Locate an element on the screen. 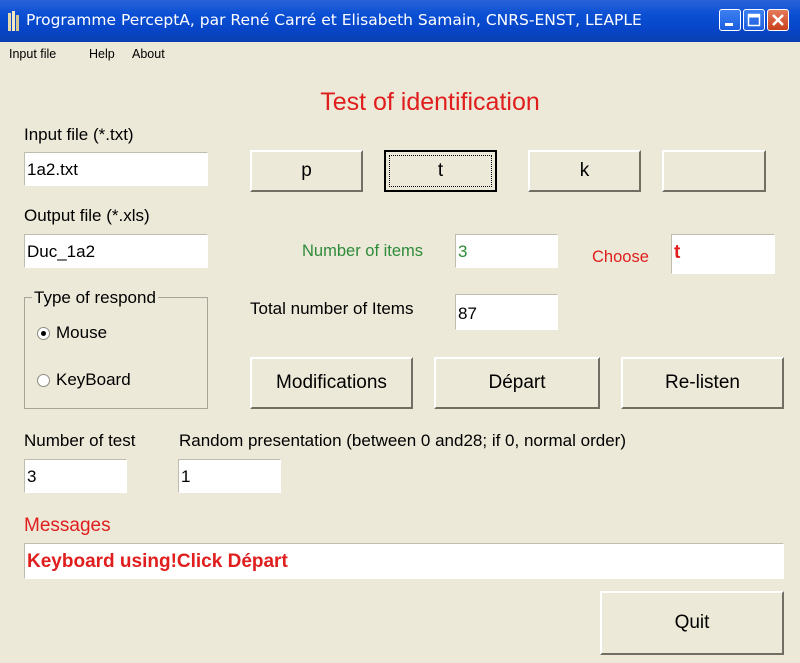 This screenshot has width=800, height=663. app-icon is located at coordinates (13, 21).